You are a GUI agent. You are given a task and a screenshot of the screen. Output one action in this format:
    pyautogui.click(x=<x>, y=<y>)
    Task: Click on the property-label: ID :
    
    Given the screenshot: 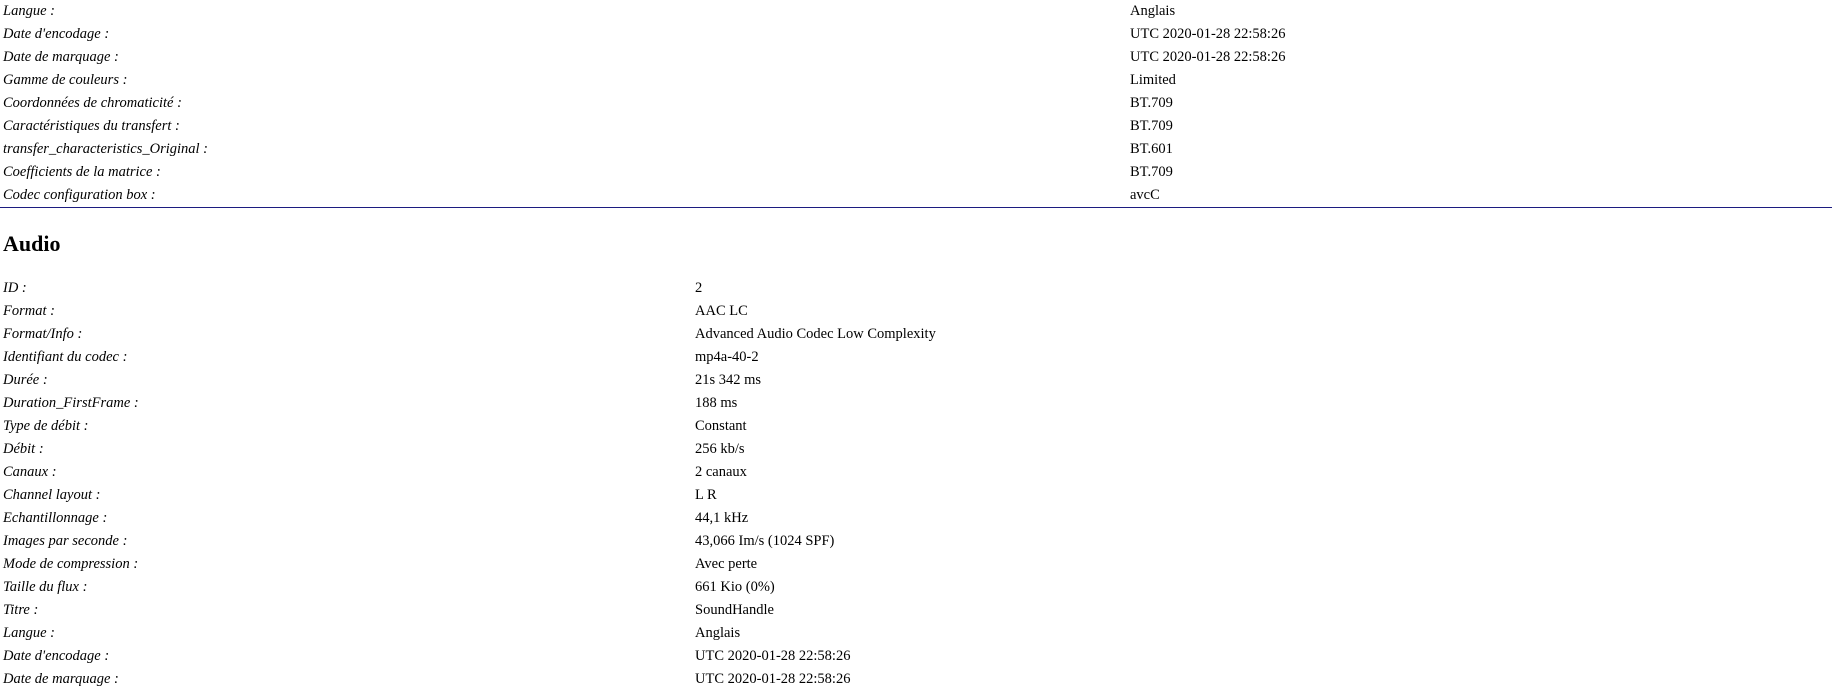 What is the action you would take?
    pyautogui.click(x=15, y=288)
    